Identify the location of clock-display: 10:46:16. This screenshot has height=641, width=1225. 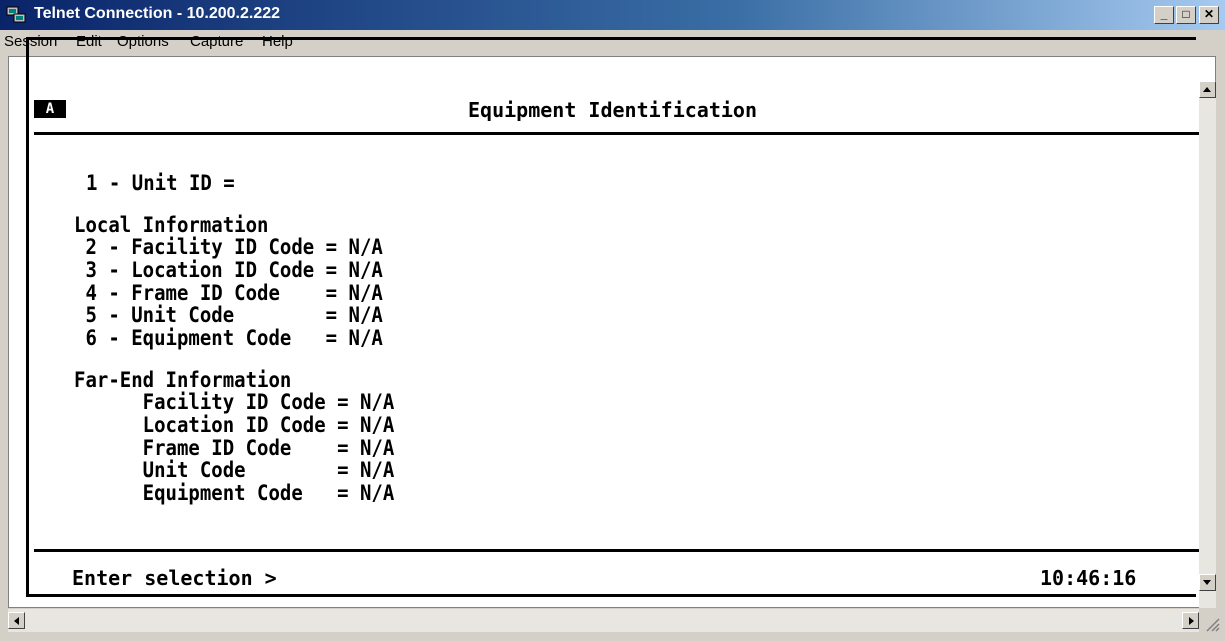
(1088, 578).